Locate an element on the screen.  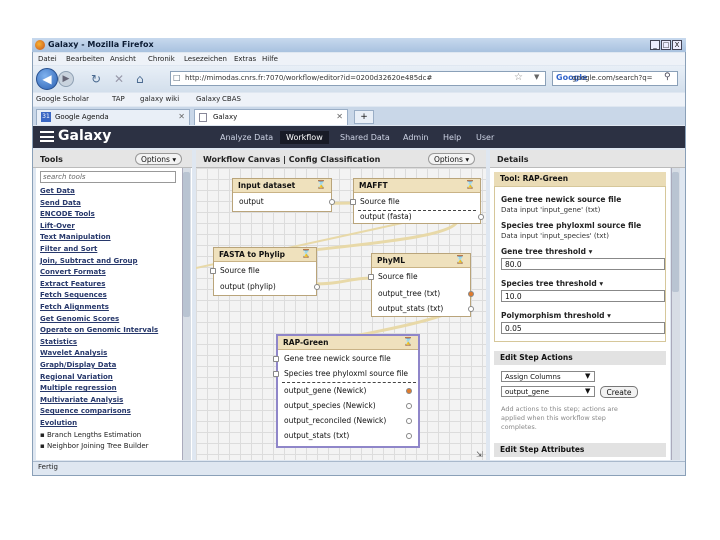
tool-section-link: Fetch Sequences is located at coordinates (73, 295).